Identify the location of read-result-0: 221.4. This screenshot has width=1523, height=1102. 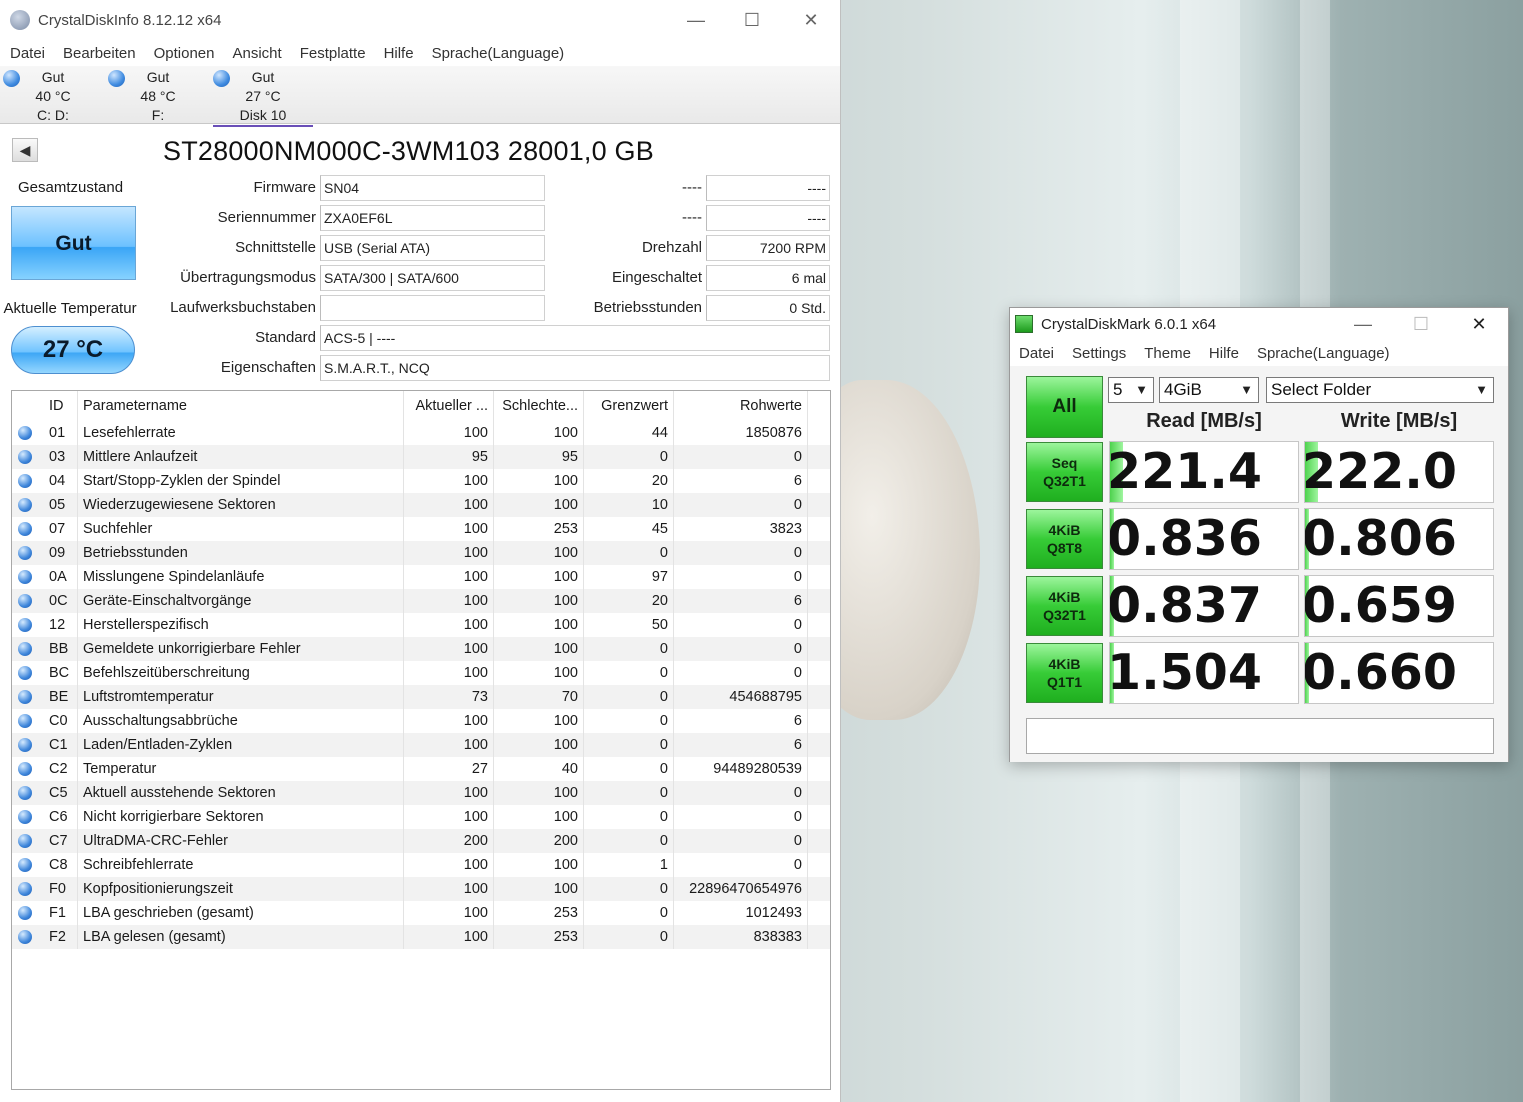
(1204, 472).